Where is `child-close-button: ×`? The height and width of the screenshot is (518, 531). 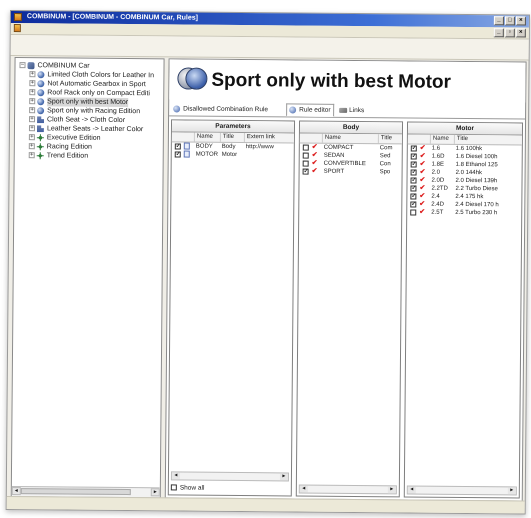
child-close-button: × is located at coordinates (520, 33).